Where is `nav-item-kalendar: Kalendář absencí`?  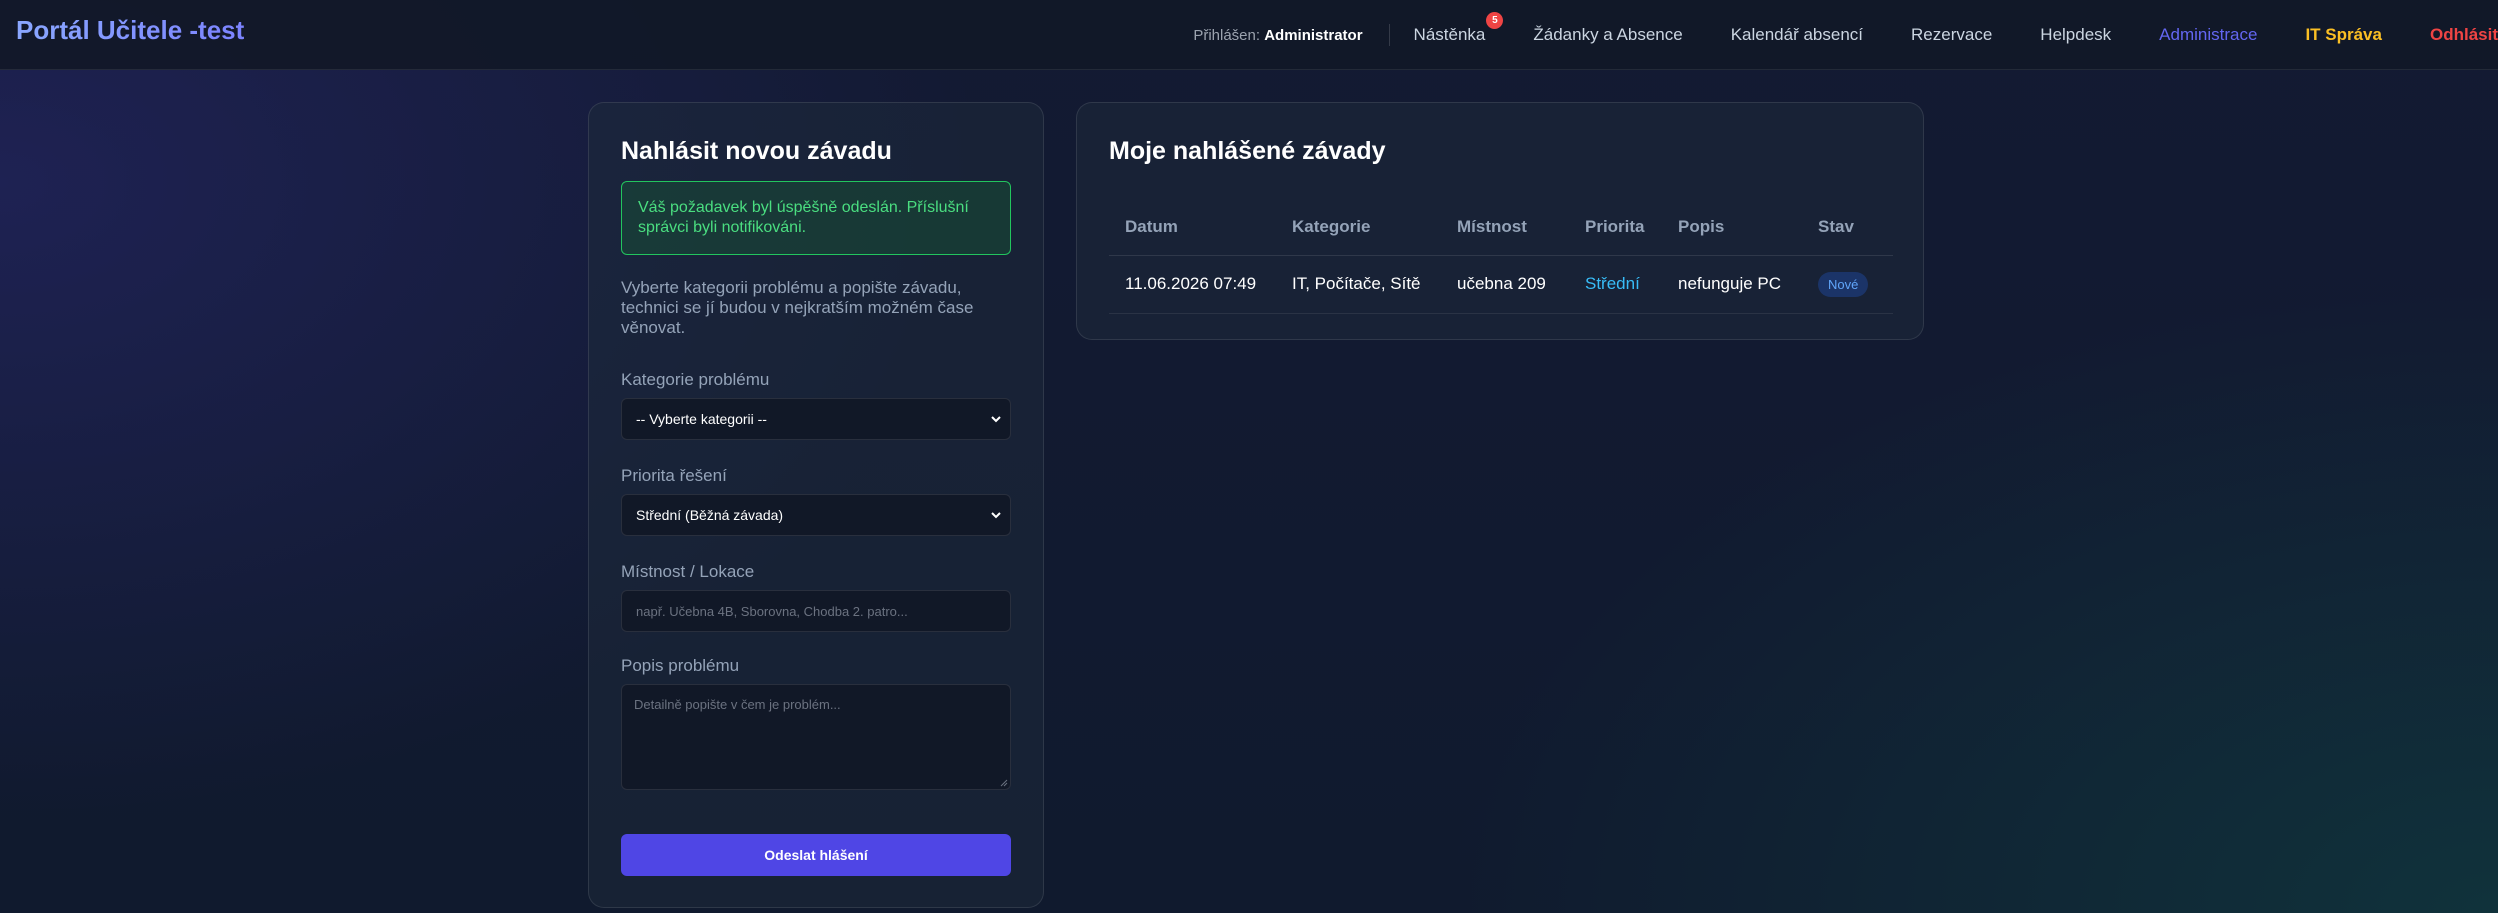 nav-item-kalendar: Kalendář absencí is located at coordinates (1797, 35).